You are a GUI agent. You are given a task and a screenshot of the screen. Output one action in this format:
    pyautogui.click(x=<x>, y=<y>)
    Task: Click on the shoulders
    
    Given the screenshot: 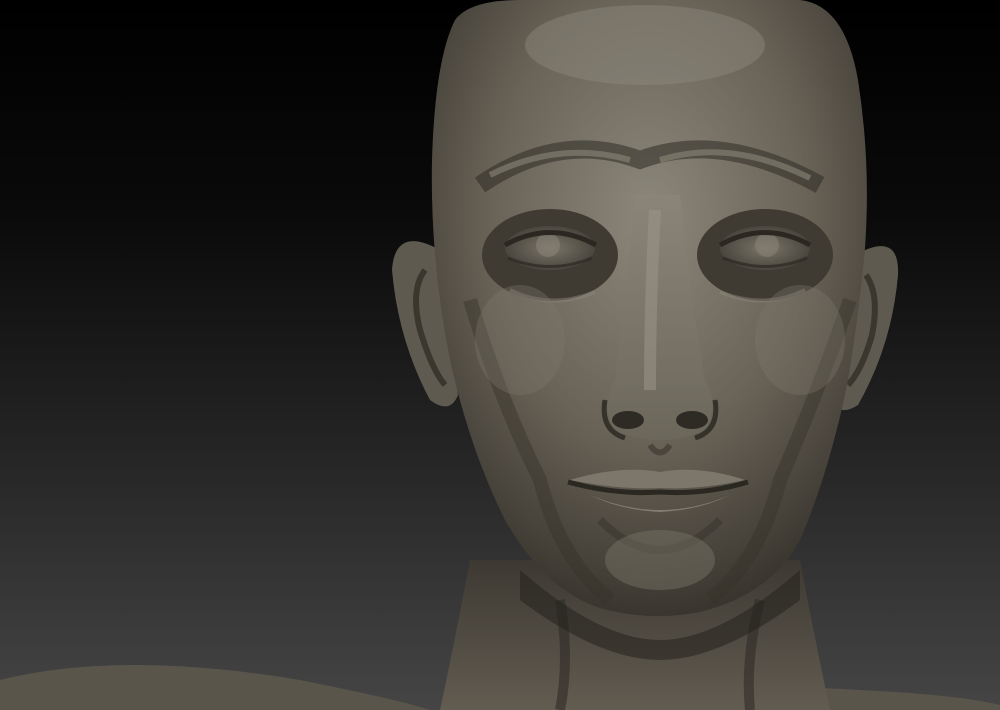 What is the action you would take?
    pyautogui.click(x=215, y=687)
    